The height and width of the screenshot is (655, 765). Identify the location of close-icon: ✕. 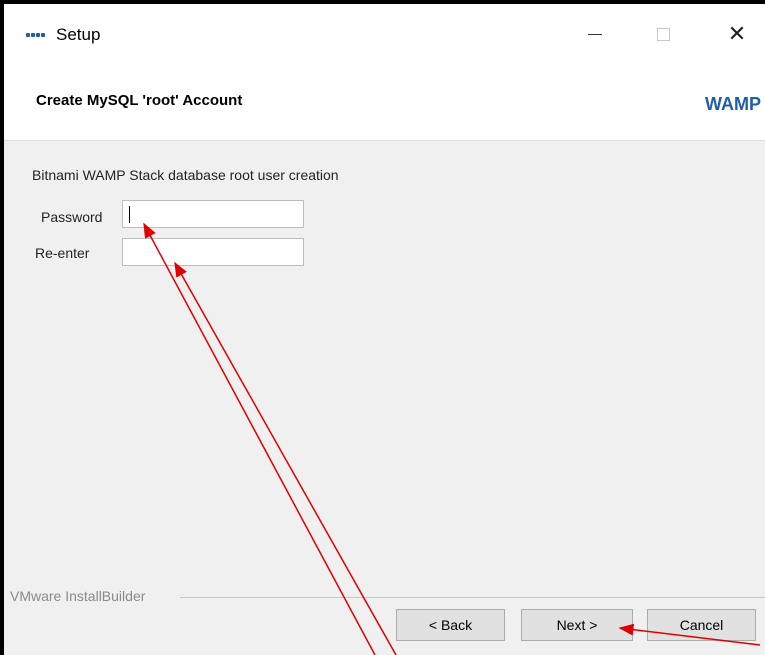
(737, 33).